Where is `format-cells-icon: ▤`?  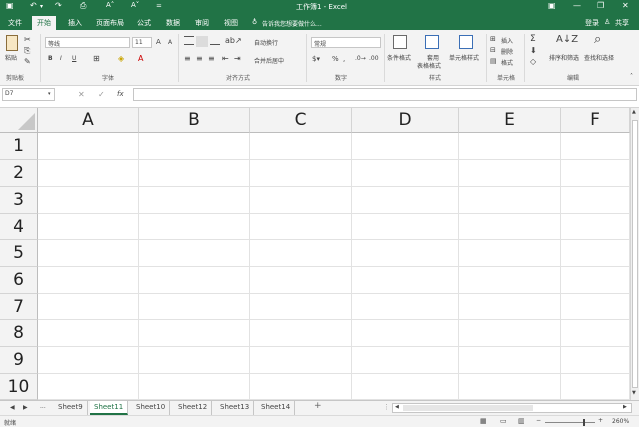 format-cells-icon: ▤ is located at coordinates (493, 61).